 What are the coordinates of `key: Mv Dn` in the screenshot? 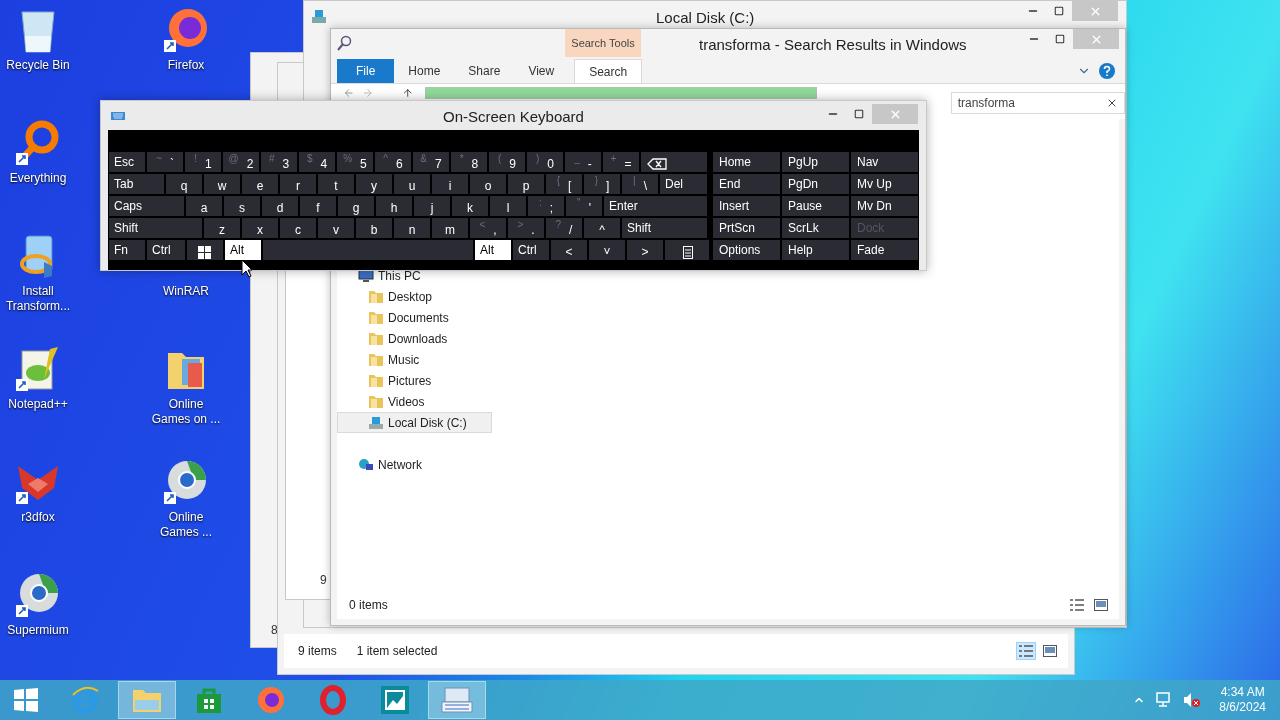 It's located at (884, 206).